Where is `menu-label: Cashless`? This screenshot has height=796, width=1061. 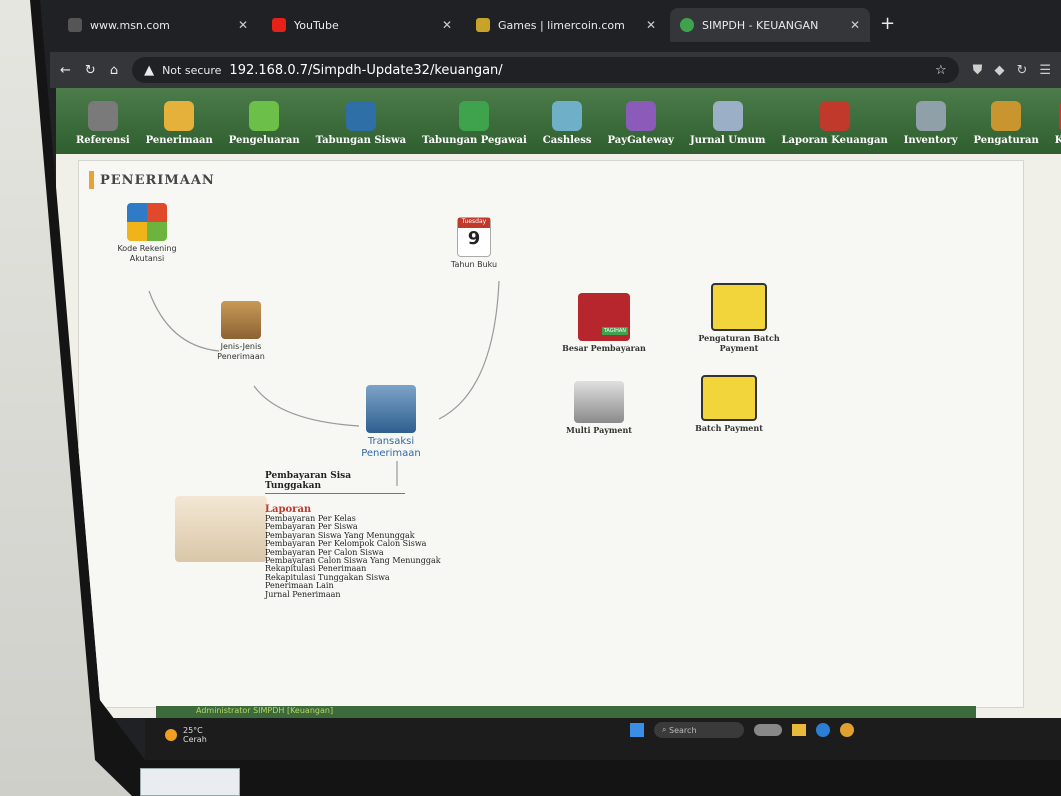
menu-label: Cashless is located at coordinates (567, 140).